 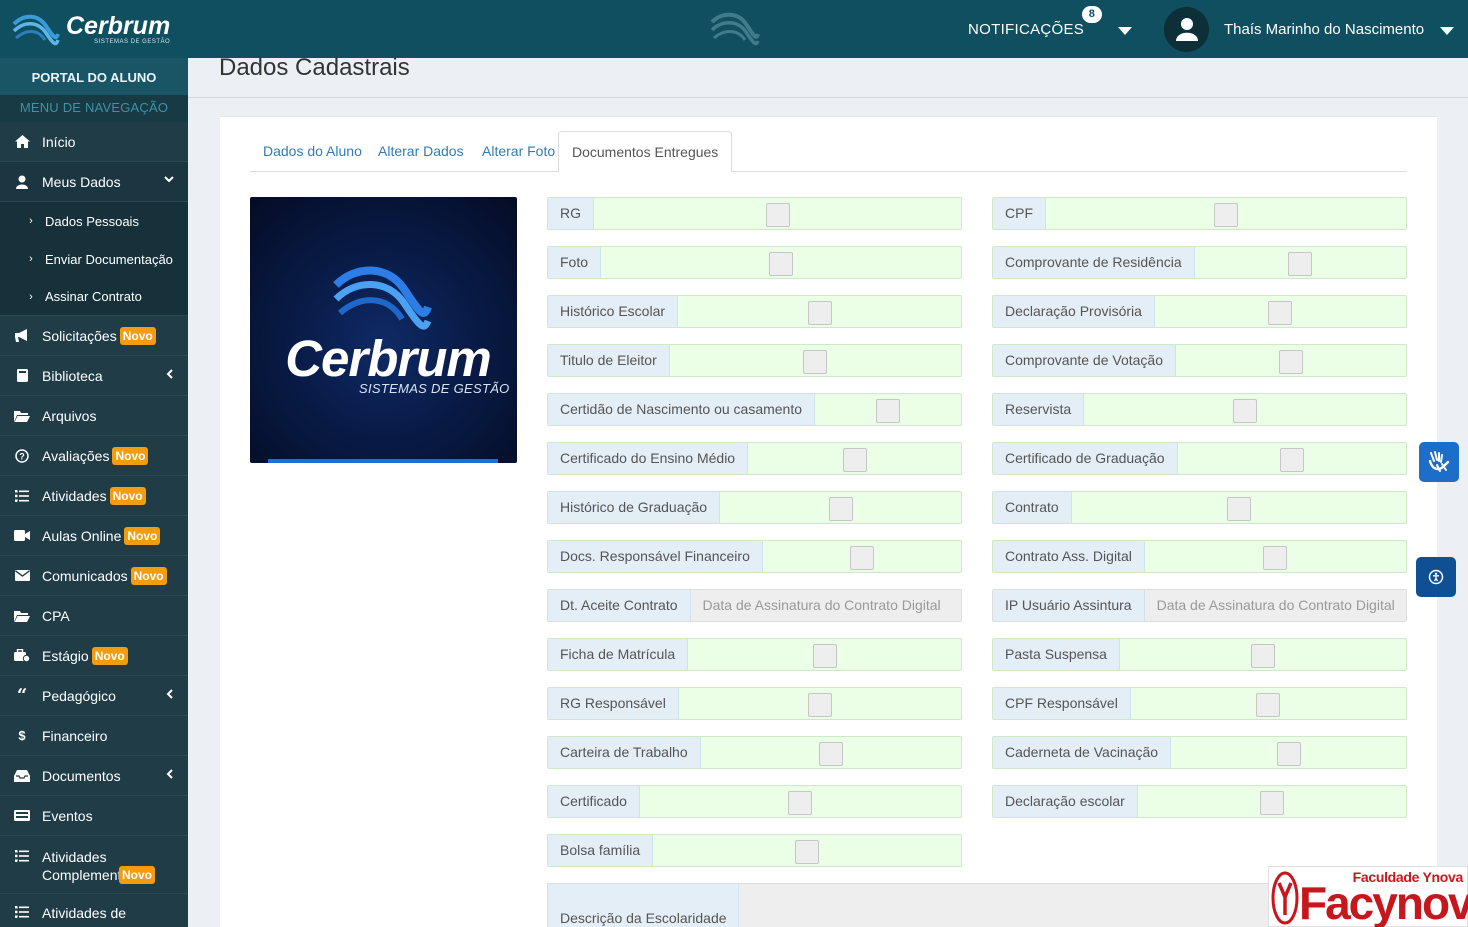 I want to click on sidebar-item-label: Aulas Online, so click(x=82, y=535).